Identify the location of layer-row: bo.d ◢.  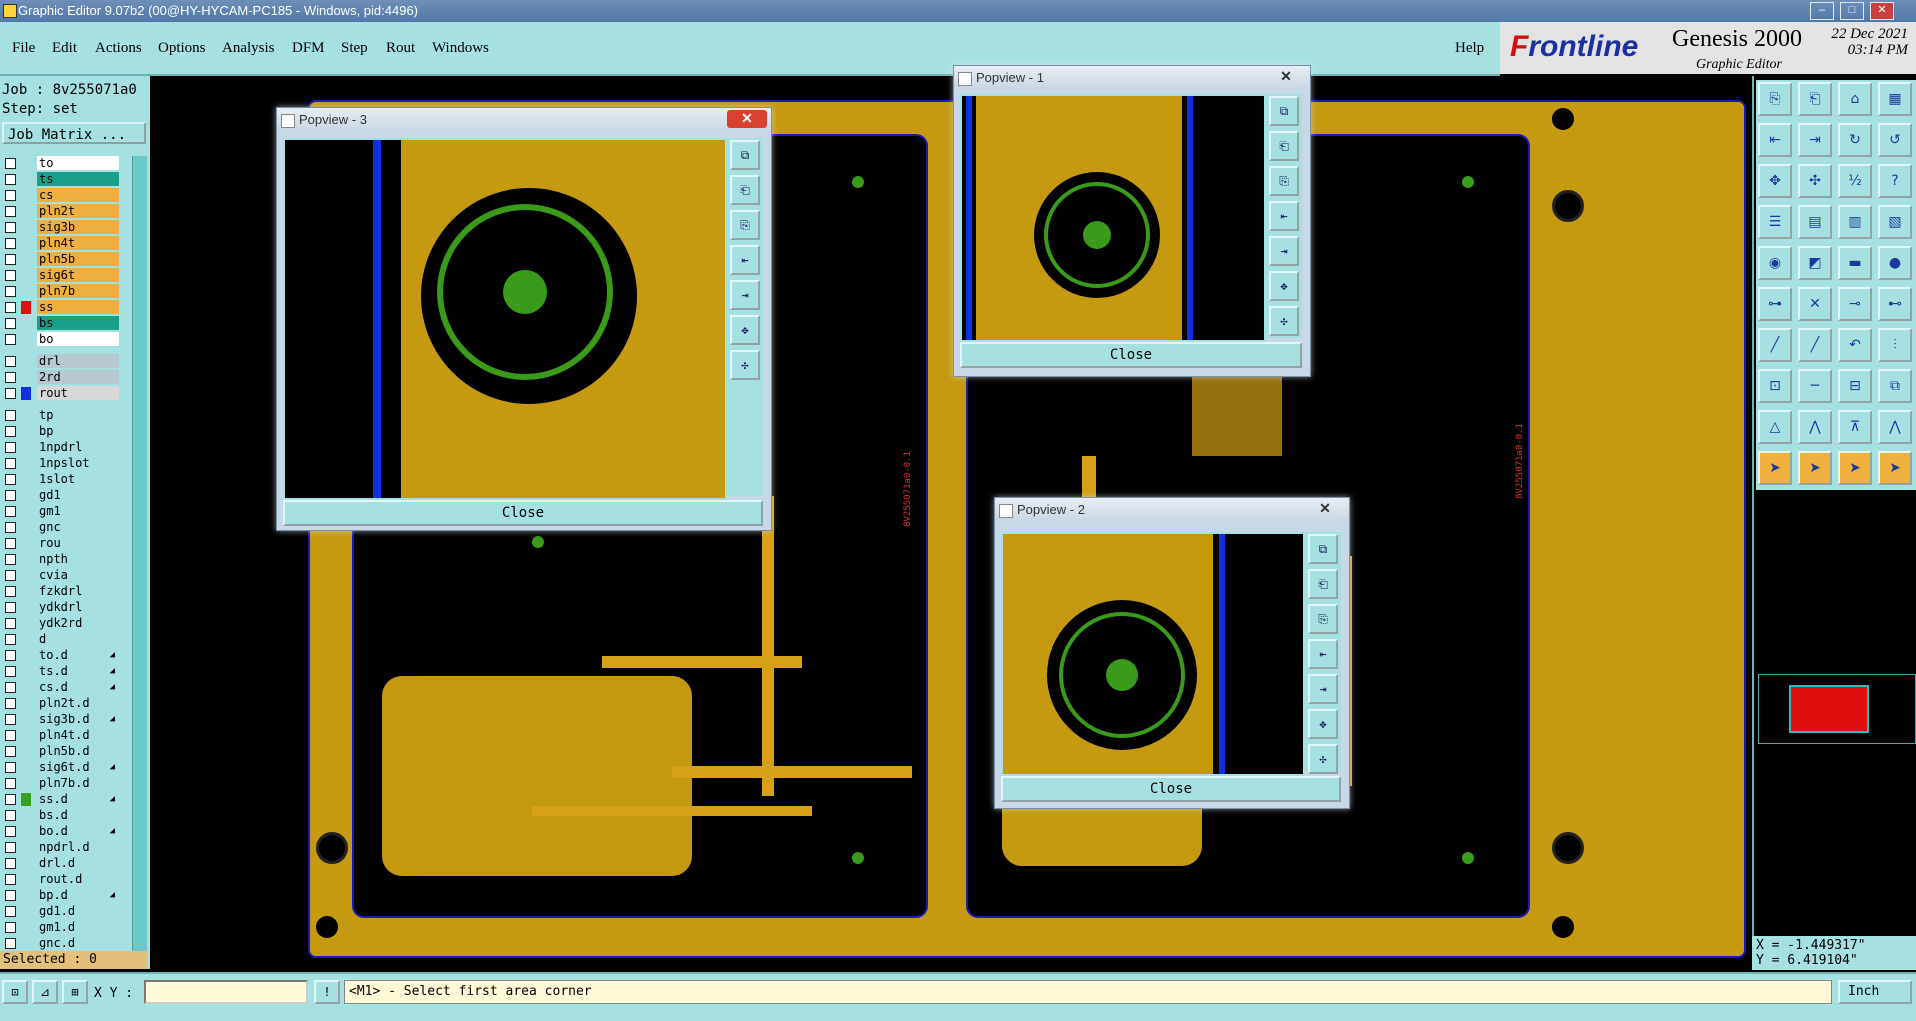
(61, 831).